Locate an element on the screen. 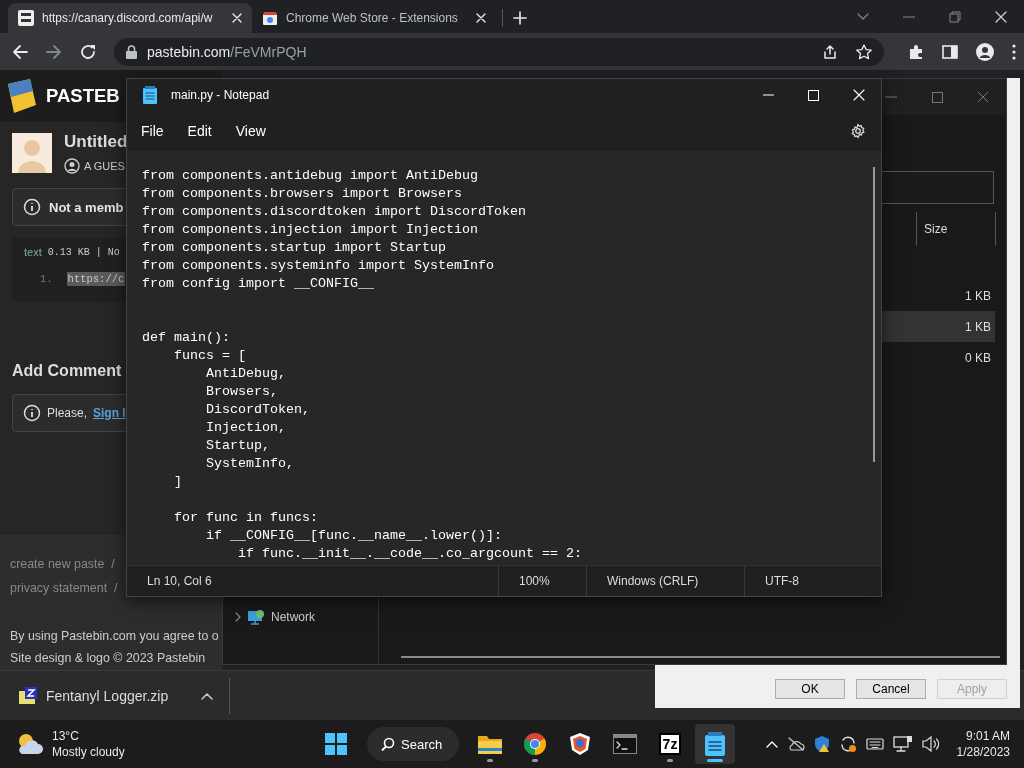 This screenshot has height=768, width=1024. zip-file-icon is located at coordinates (28, 695).